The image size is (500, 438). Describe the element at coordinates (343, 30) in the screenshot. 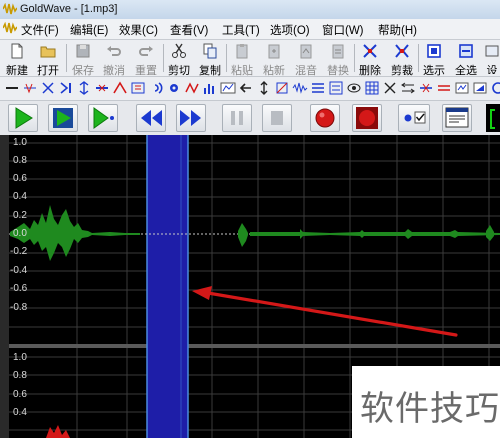

I see `menu-window: 窗口(W)` at that location.